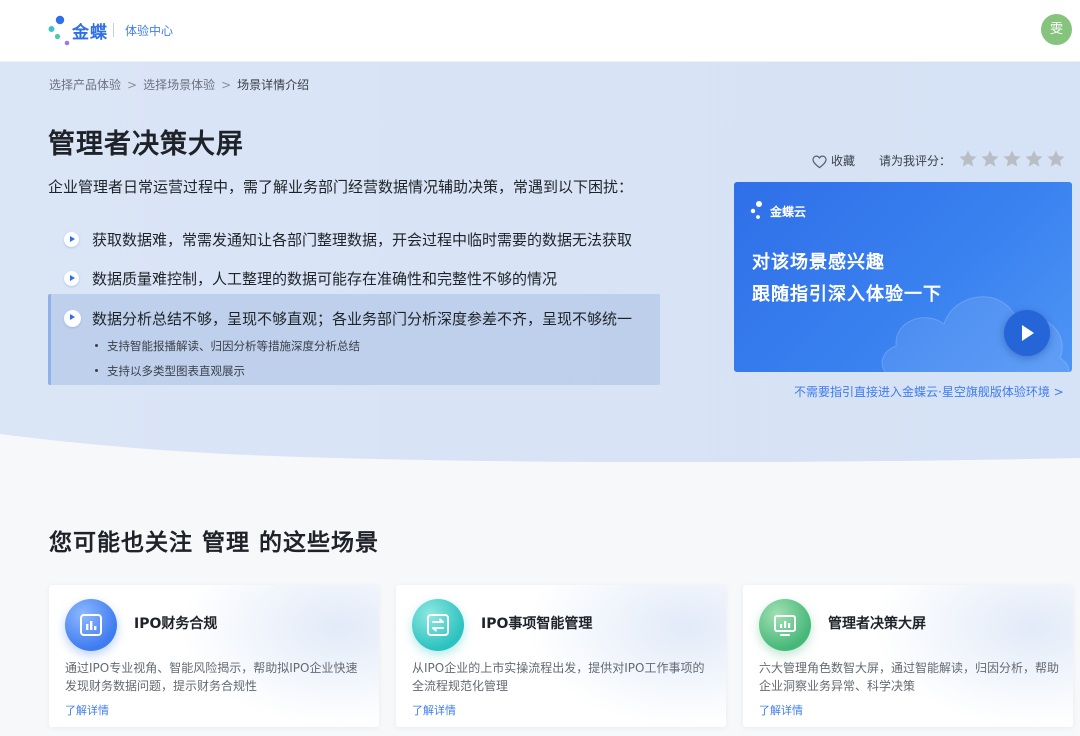 This screenshot has width=1080, height=736. Describe the element at coordinates (176, 624) in the screenshot. I see `card-title: IPO财务合规` at that location.